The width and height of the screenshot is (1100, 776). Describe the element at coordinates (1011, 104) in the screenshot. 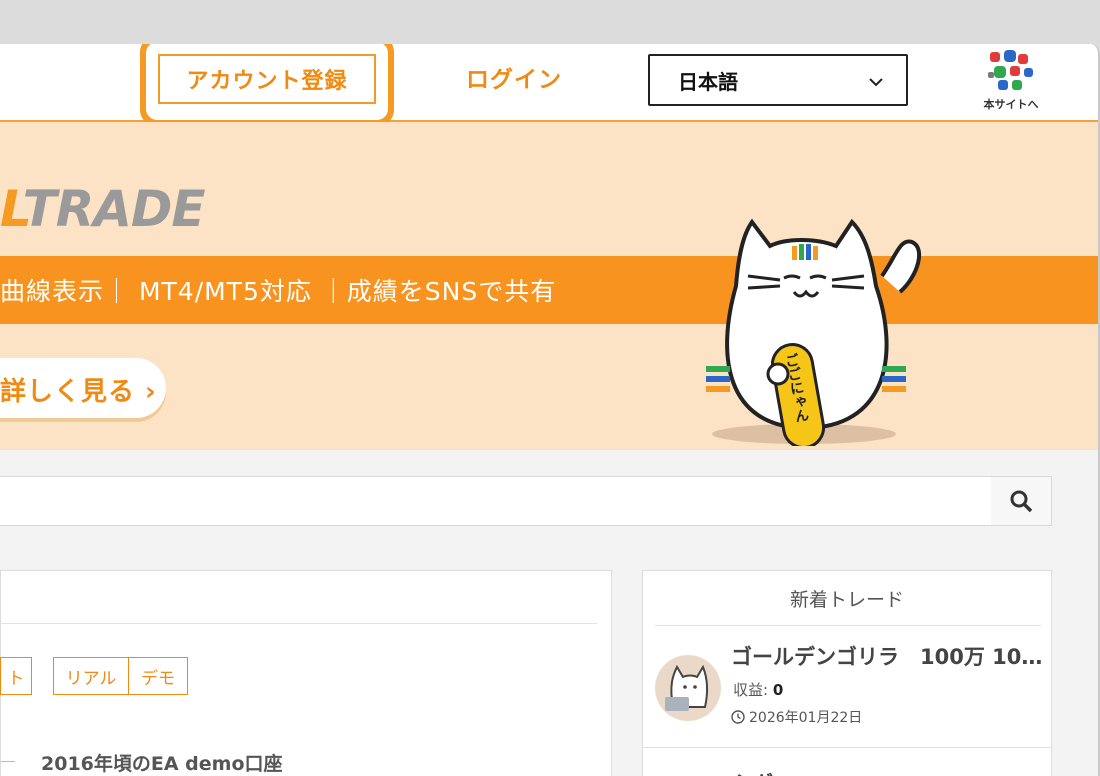

I see `main-site-label: 本サイトへ` at that location.